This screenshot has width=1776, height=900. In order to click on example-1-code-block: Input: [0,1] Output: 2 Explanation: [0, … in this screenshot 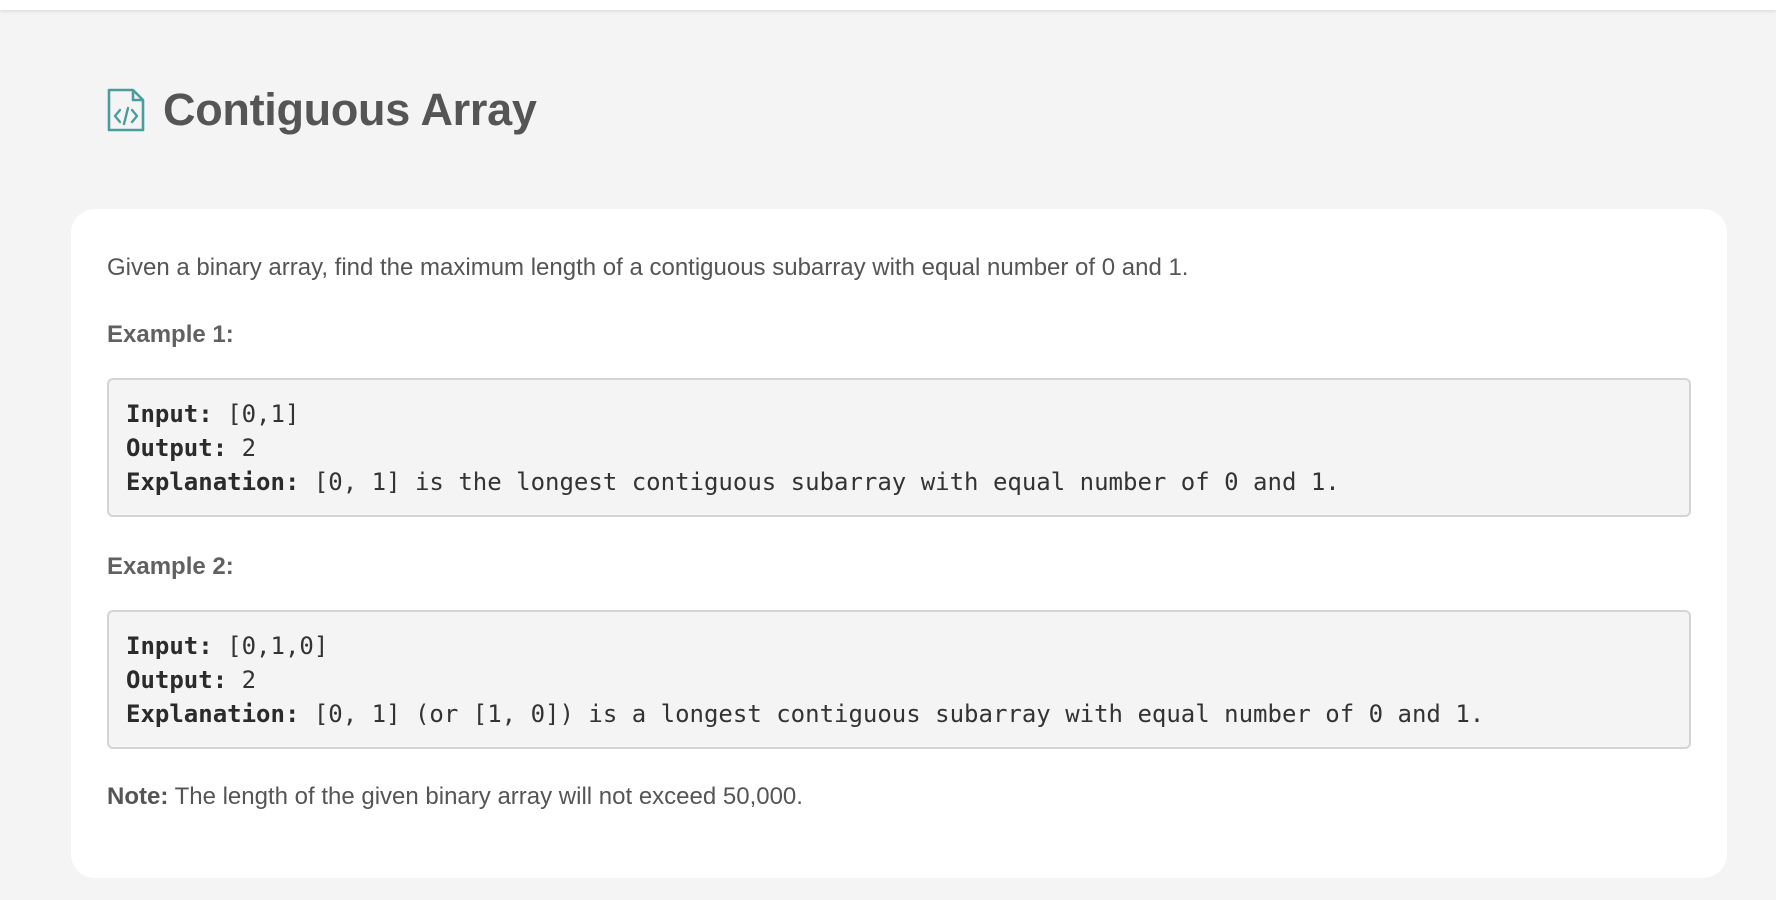, I will do `click(899, 447)`.